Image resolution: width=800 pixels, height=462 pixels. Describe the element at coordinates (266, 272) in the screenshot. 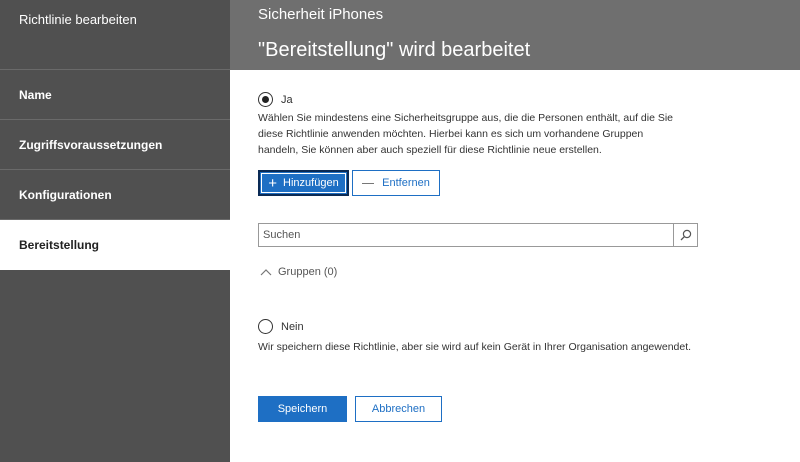

I see `chevron-up-icon` at that location.